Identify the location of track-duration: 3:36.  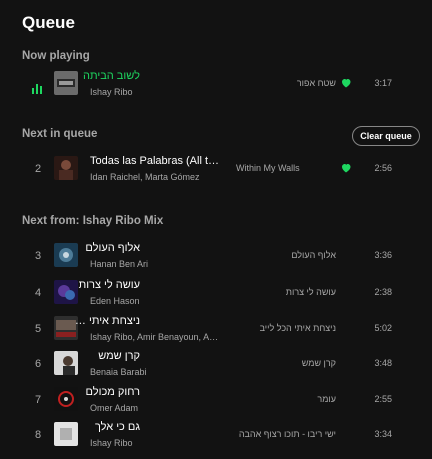
(383, 255).